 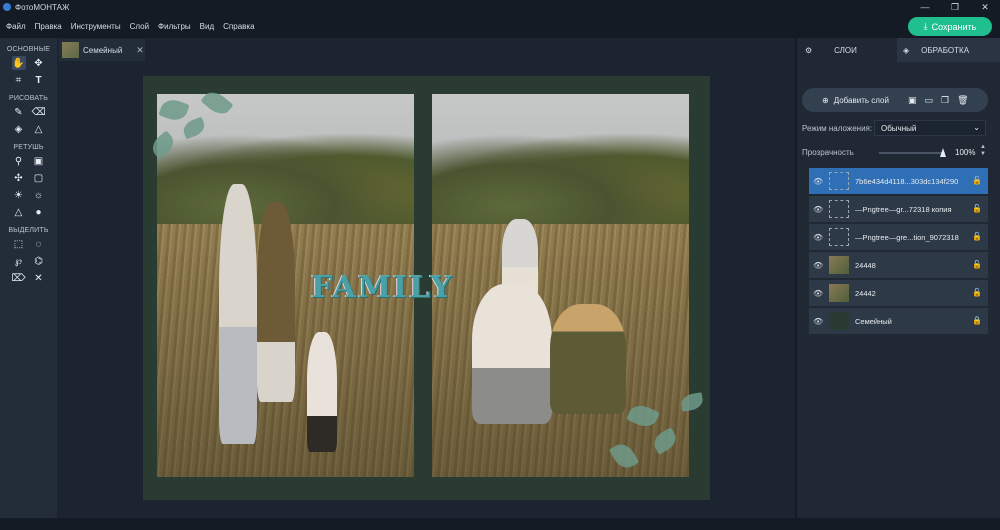 I want to click on stepper-up-icon: ▲, so click(x=983, y=147).